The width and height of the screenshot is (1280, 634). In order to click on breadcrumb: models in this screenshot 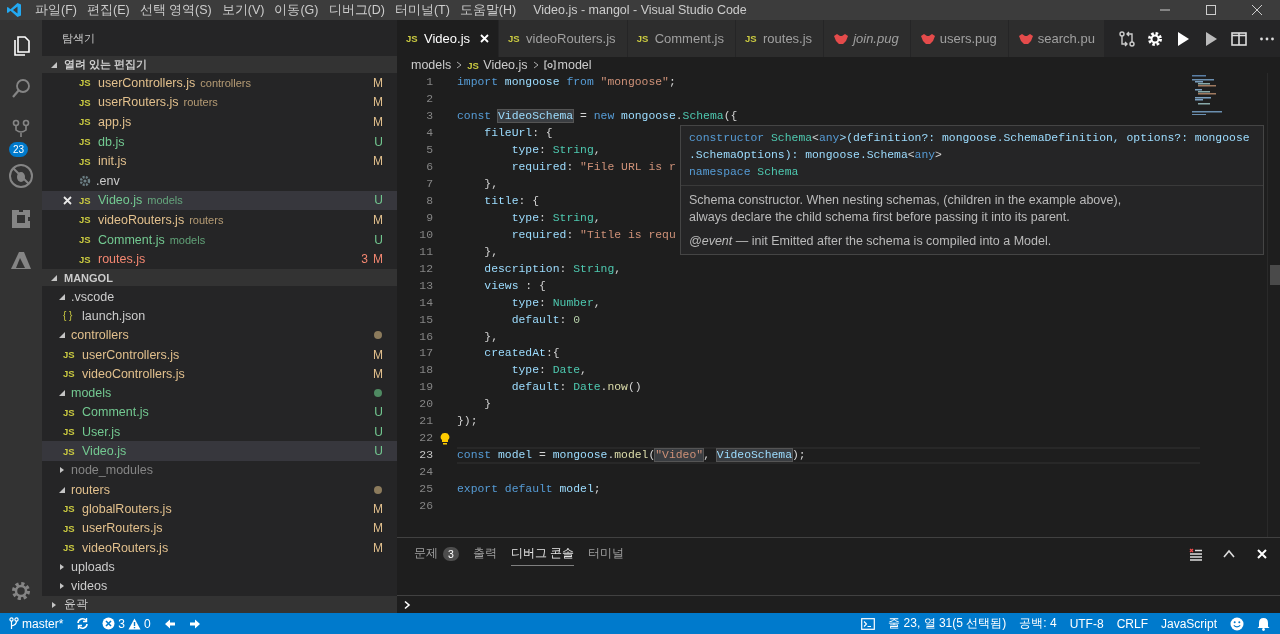, I will do `click(431, 65)`.